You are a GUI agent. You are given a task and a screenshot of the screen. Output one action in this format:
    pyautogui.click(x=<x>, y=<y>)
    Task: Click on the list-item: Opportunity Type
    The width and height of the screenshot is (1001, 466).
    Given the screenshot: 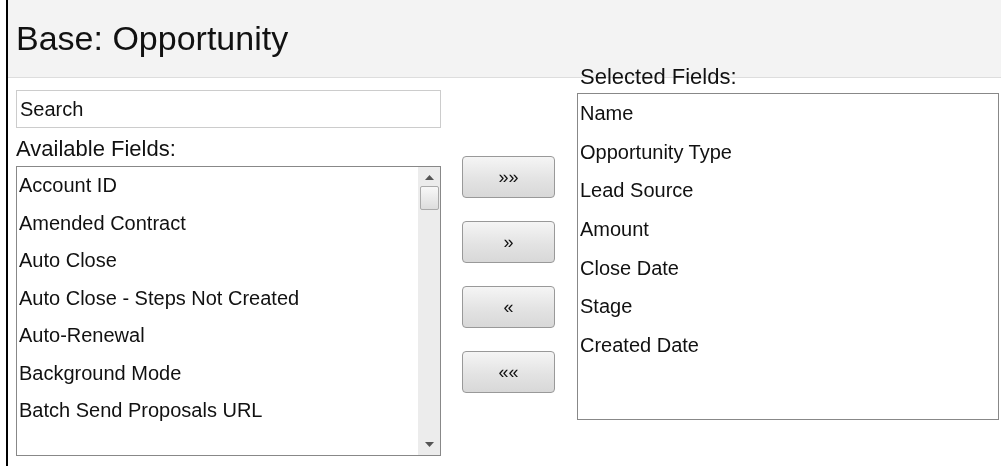 What is the action you would take?
    pyautogui.click(x=788, y=152)
    